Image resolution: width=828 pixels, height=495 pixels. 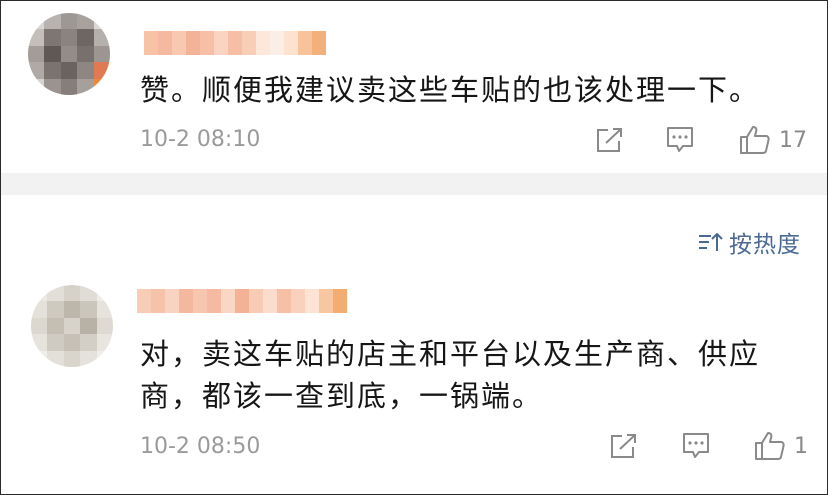 I want to click on comment-actions: 1, so click(x=708, y=446).